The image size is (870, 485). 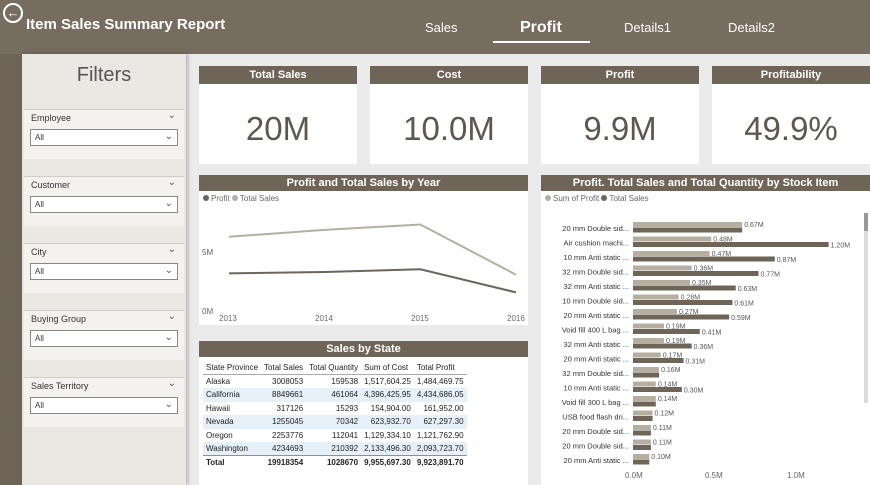 What do you see at coordinates (751, 27) in the screenshot?
I see `tab-details2: Details2` at bounding box center [751, 27].